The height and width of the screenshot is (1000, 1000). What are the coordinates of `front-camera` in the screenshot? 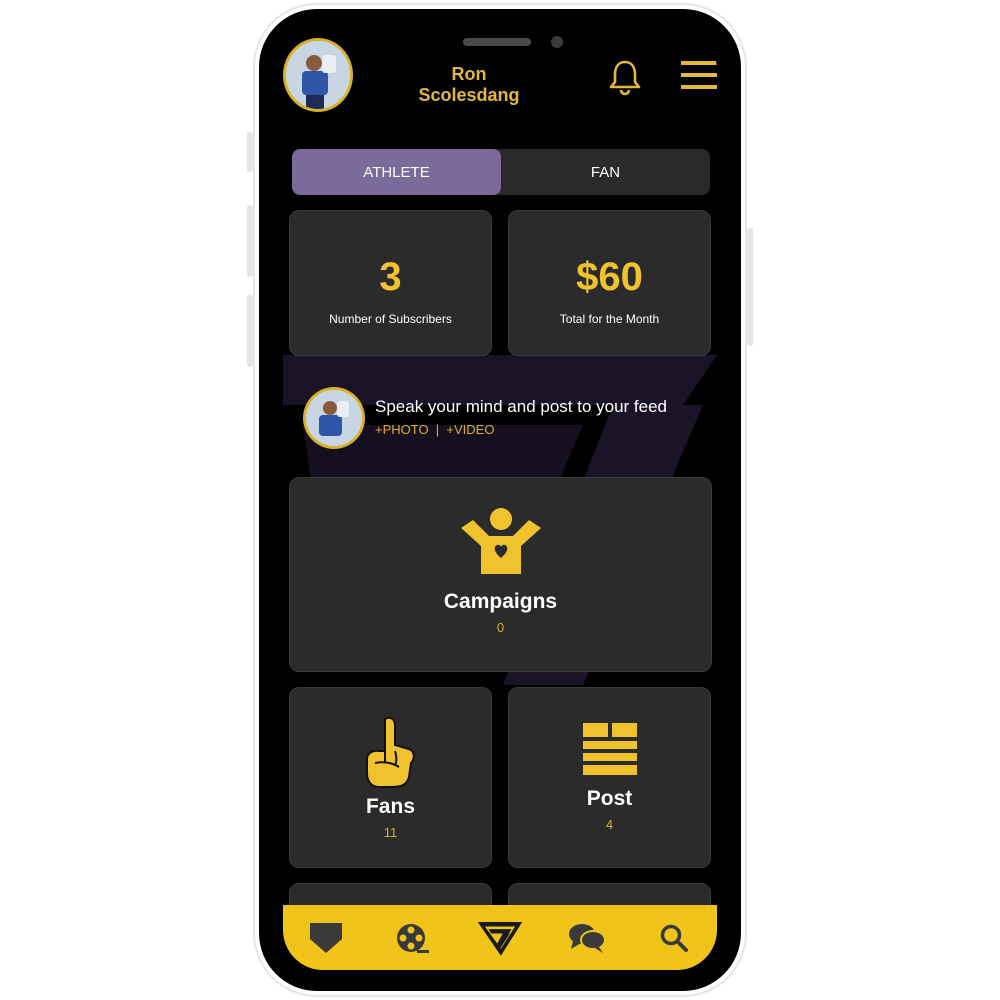 It's located at (557, 42).